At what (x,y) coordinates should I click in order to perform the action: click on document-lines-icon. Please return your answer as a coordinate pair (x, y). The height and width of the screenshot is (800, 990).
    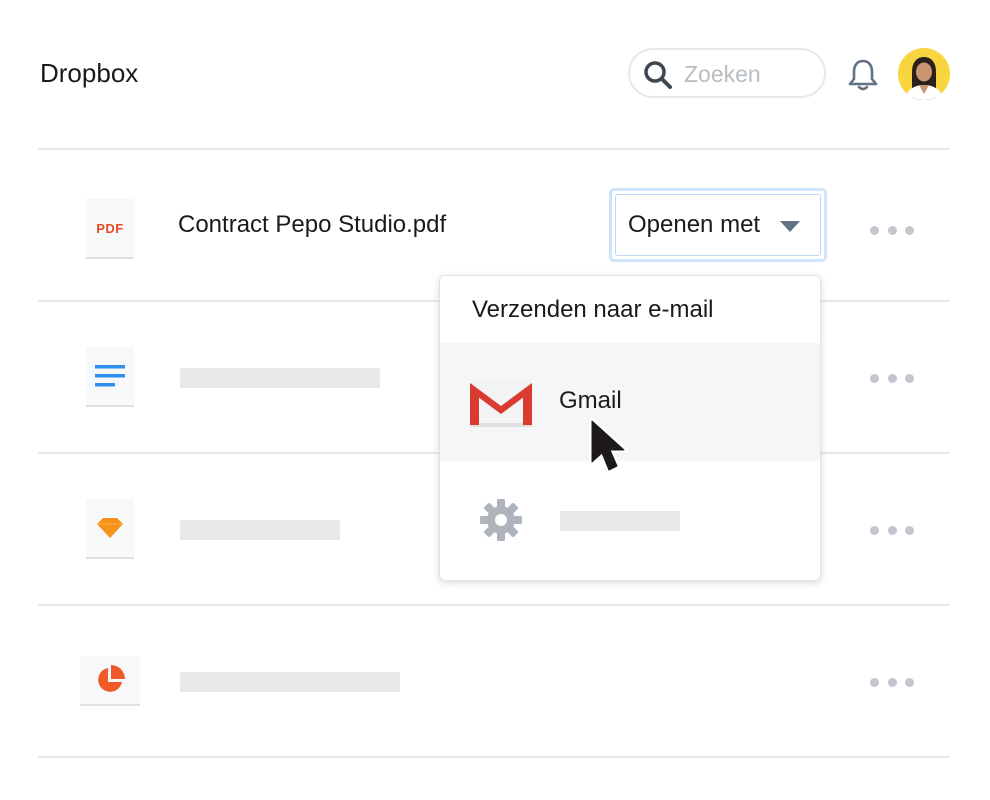
    Looking at the image, I should click on (110, 376).